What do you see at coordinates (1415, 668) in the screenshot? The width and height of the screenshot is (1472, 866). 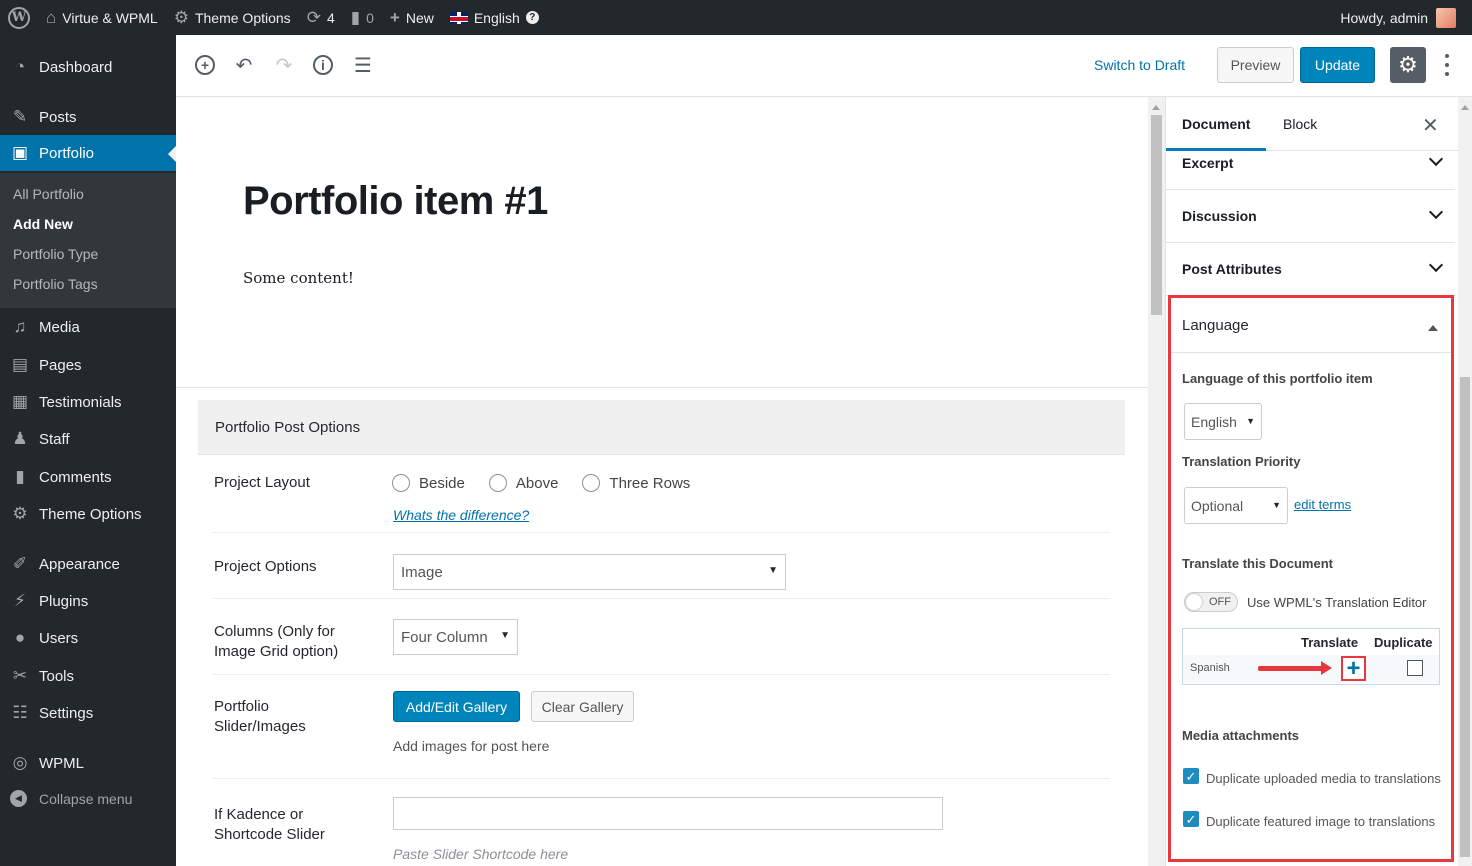 I see `duplicate-checkbox` at bounding box center [1415, 668].